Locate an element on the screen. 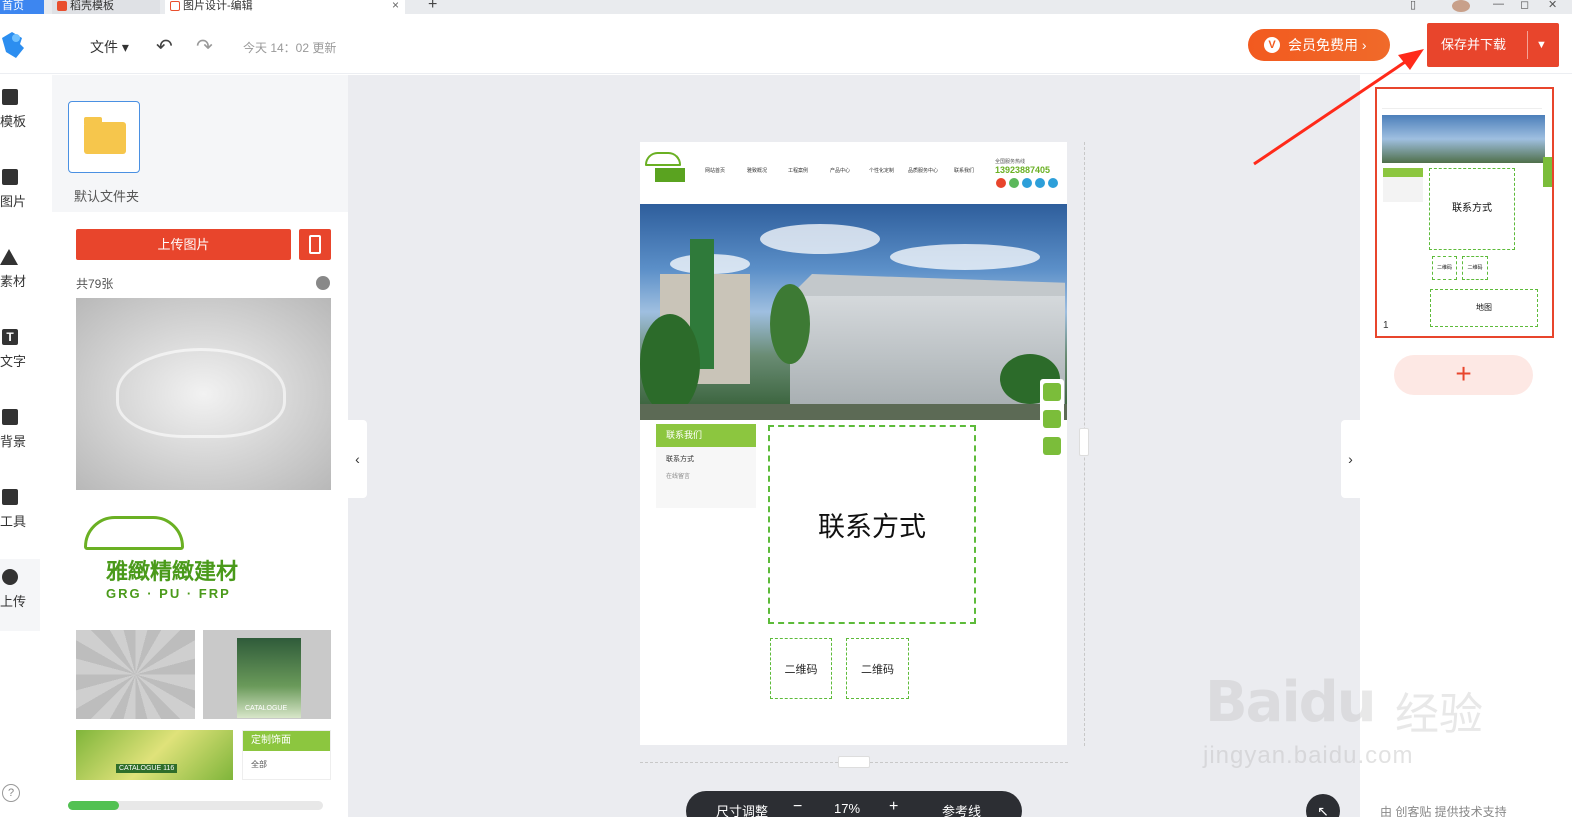 Image resolution: width=1572 pixels, height=817 pixels. contact-placeholder-box: 联系方式 is located at coordinates (872, 524).